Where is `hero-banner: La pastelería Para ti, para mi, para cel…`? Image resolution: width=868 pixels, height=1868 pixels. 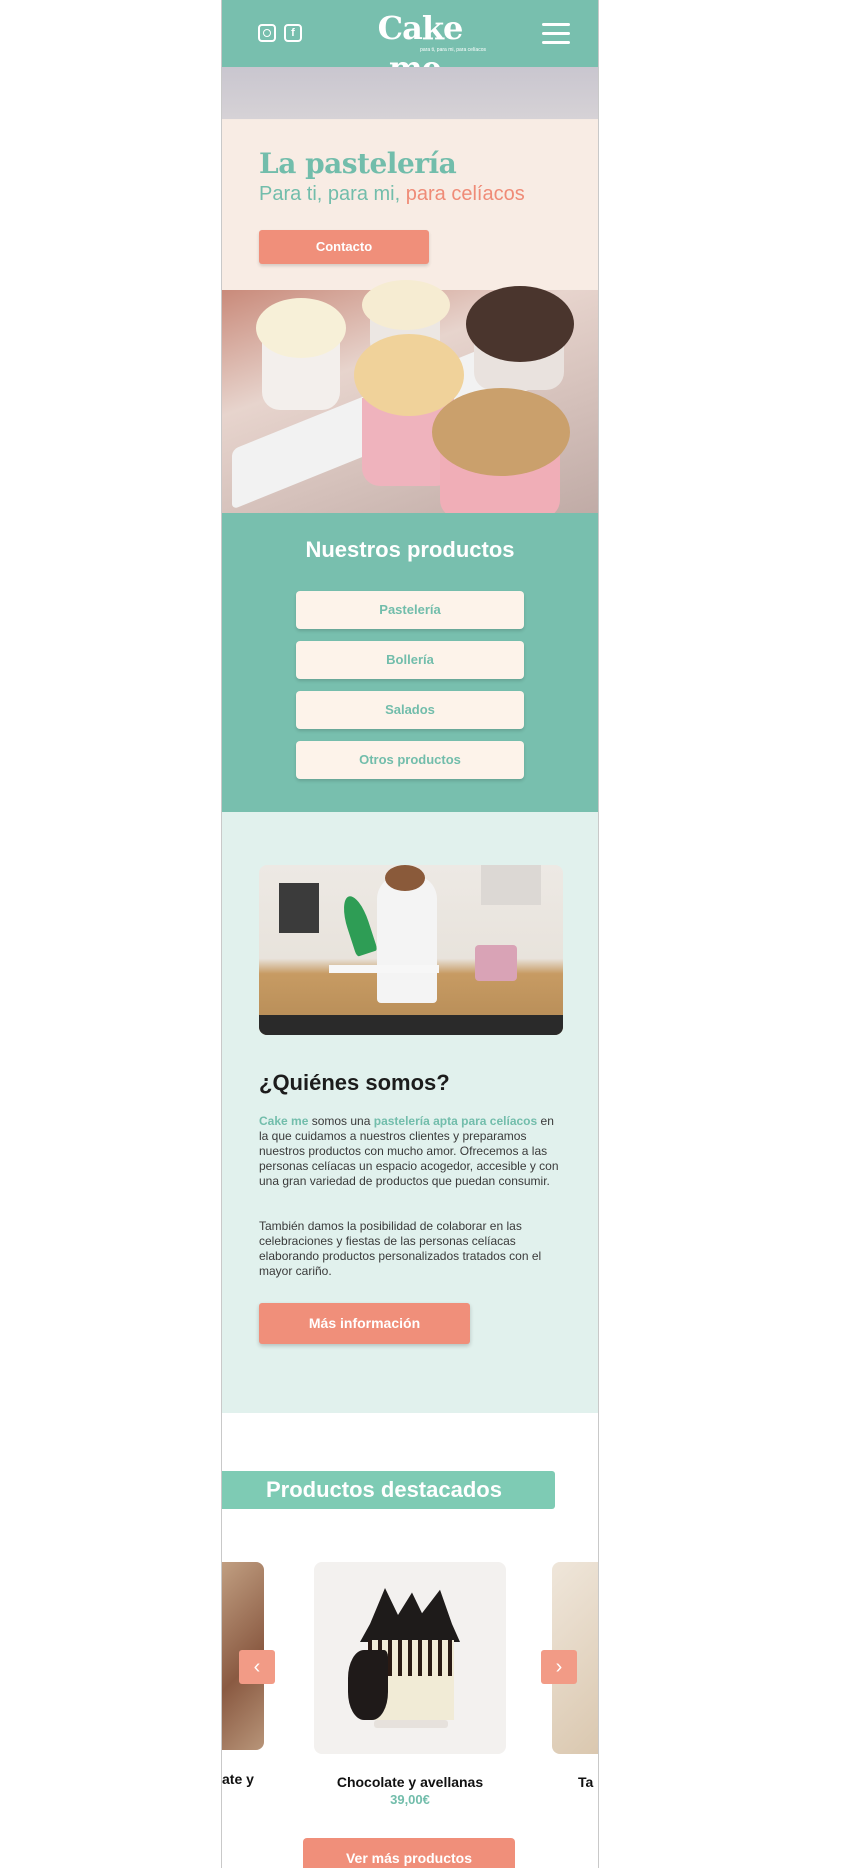
hero-banner: La pastelería Para ti, para mi, para cel… is located at coordinates (410, 290).